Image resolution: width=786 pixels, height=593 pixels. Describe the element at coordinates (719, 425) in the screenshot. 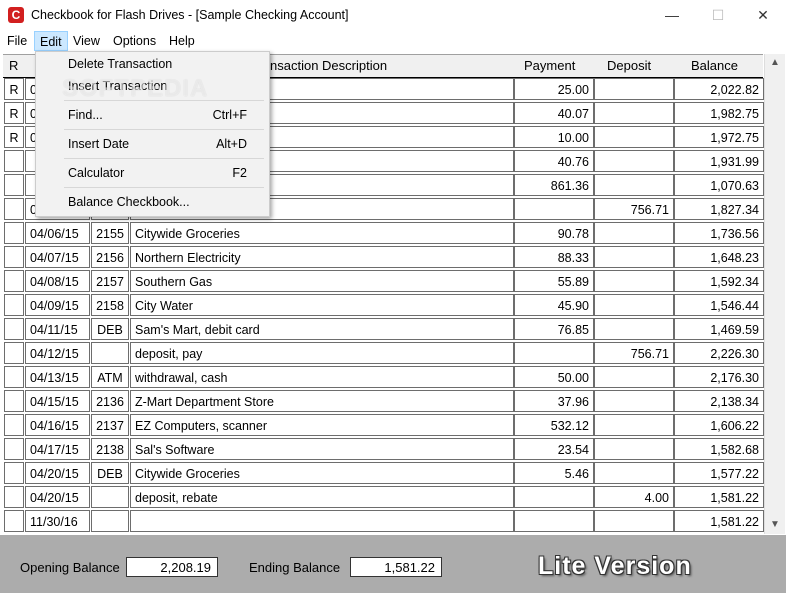

I see `balance-cell: 1,606.22` at that location.